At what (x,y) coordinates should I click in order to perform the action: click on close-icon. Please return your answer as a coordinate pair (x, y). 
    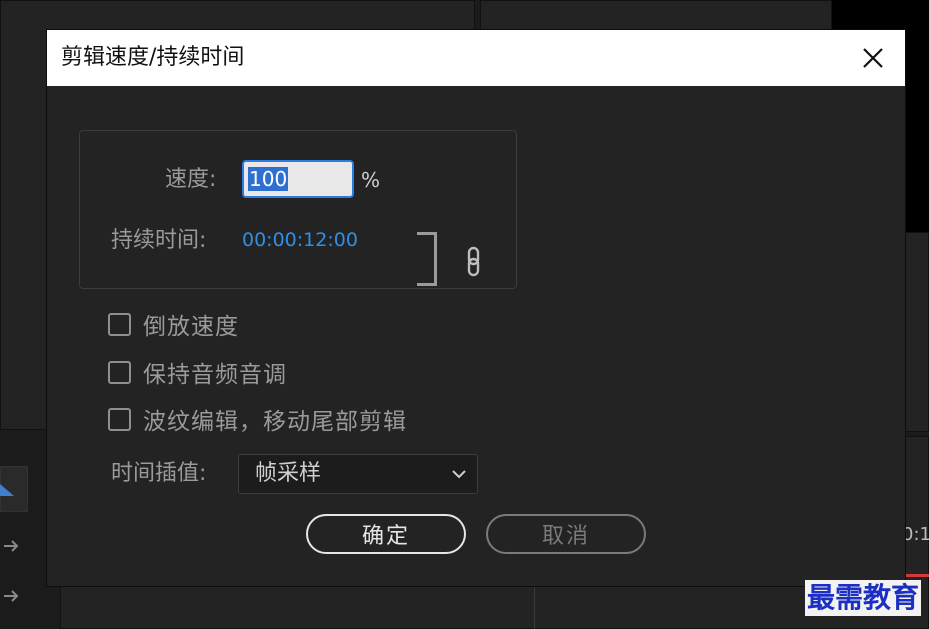
    Looking at the image, I should click on (873, 58).